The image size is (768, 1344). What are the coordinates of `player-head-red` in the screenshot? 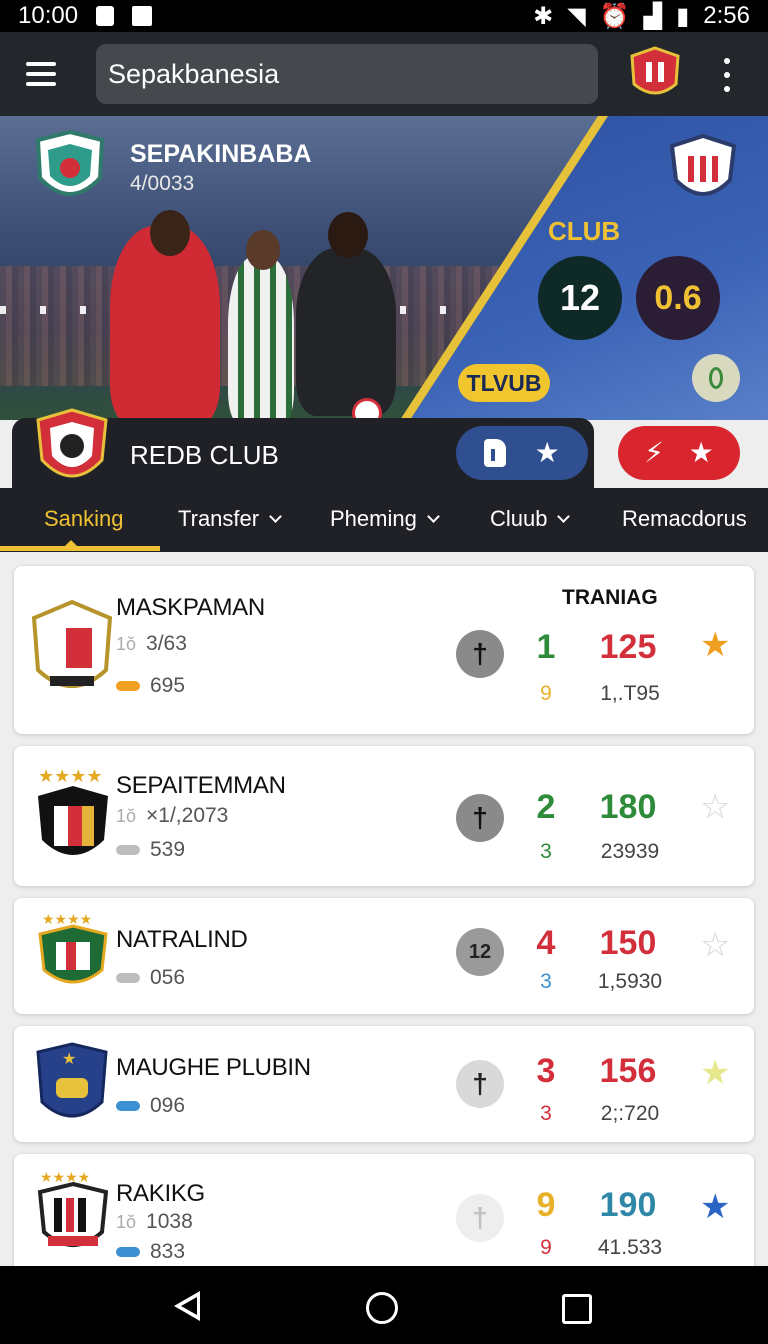 It's located at (170, 233).